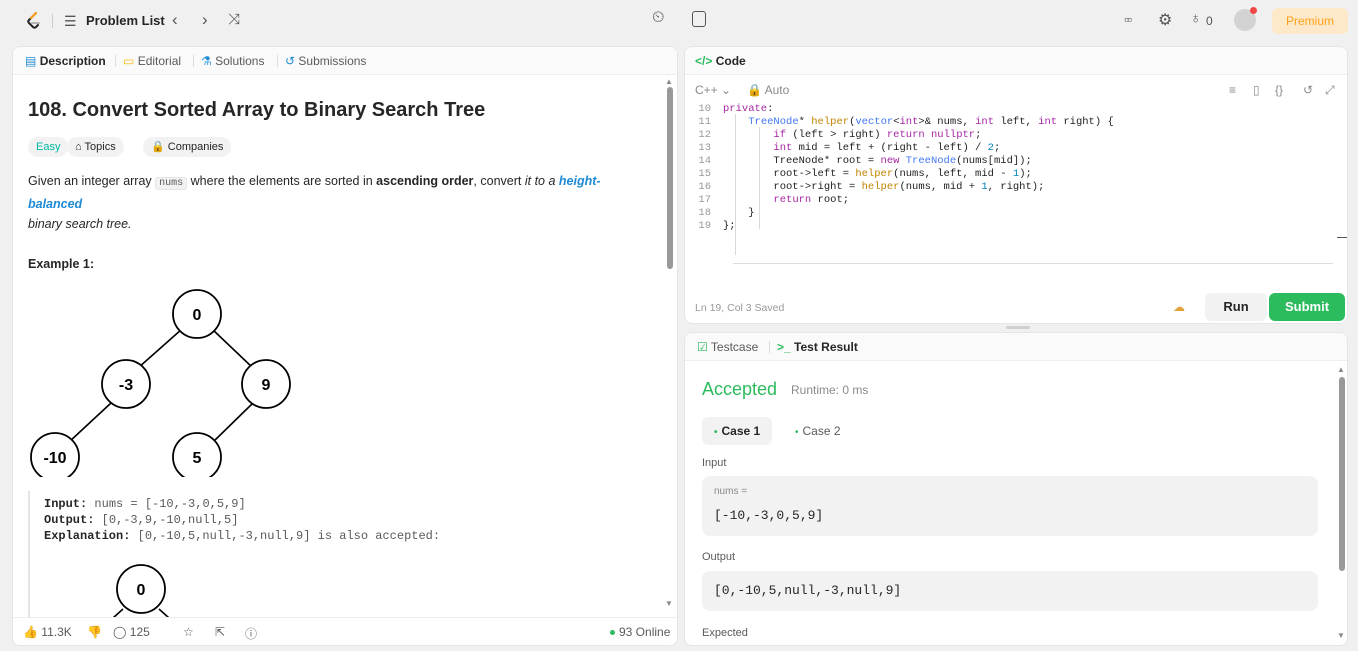 The height and width of the screenshot is (651, 1358). I want to click on case-label: Case 2, so click(821, 431).